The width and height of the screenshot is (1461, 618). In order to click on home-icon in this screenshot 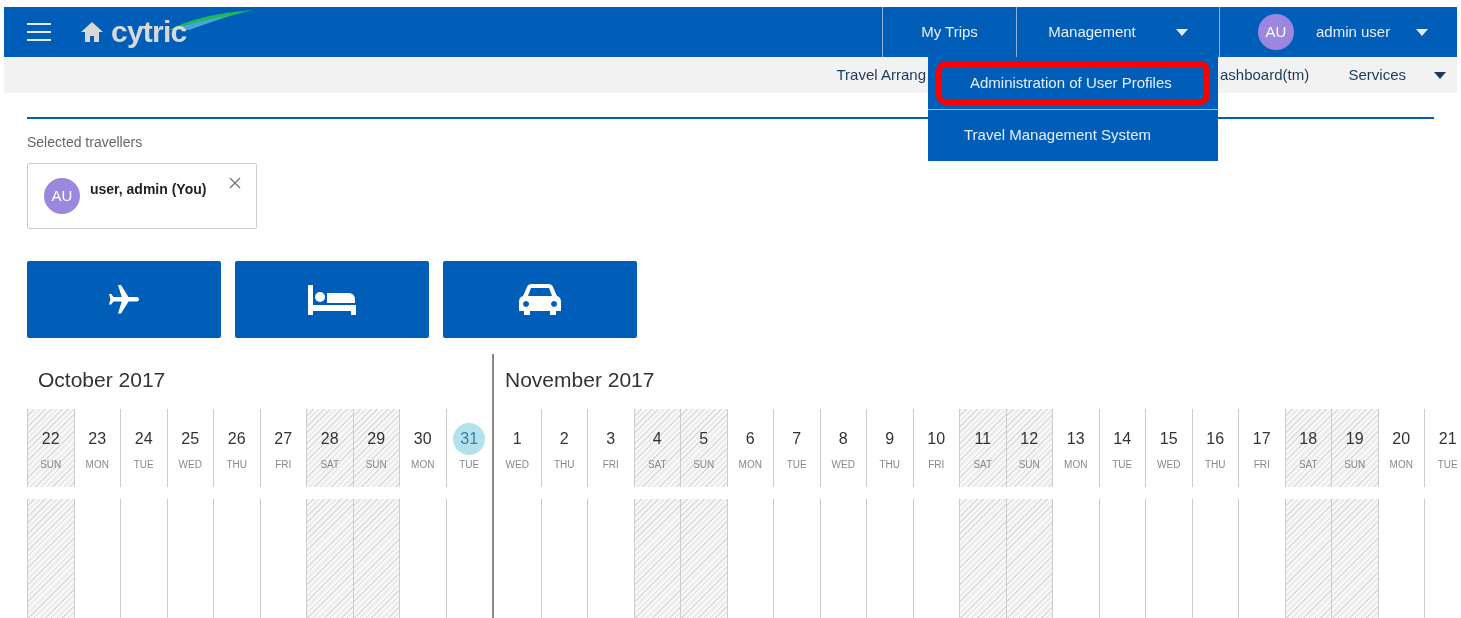, I will do `click(92, 32)`.